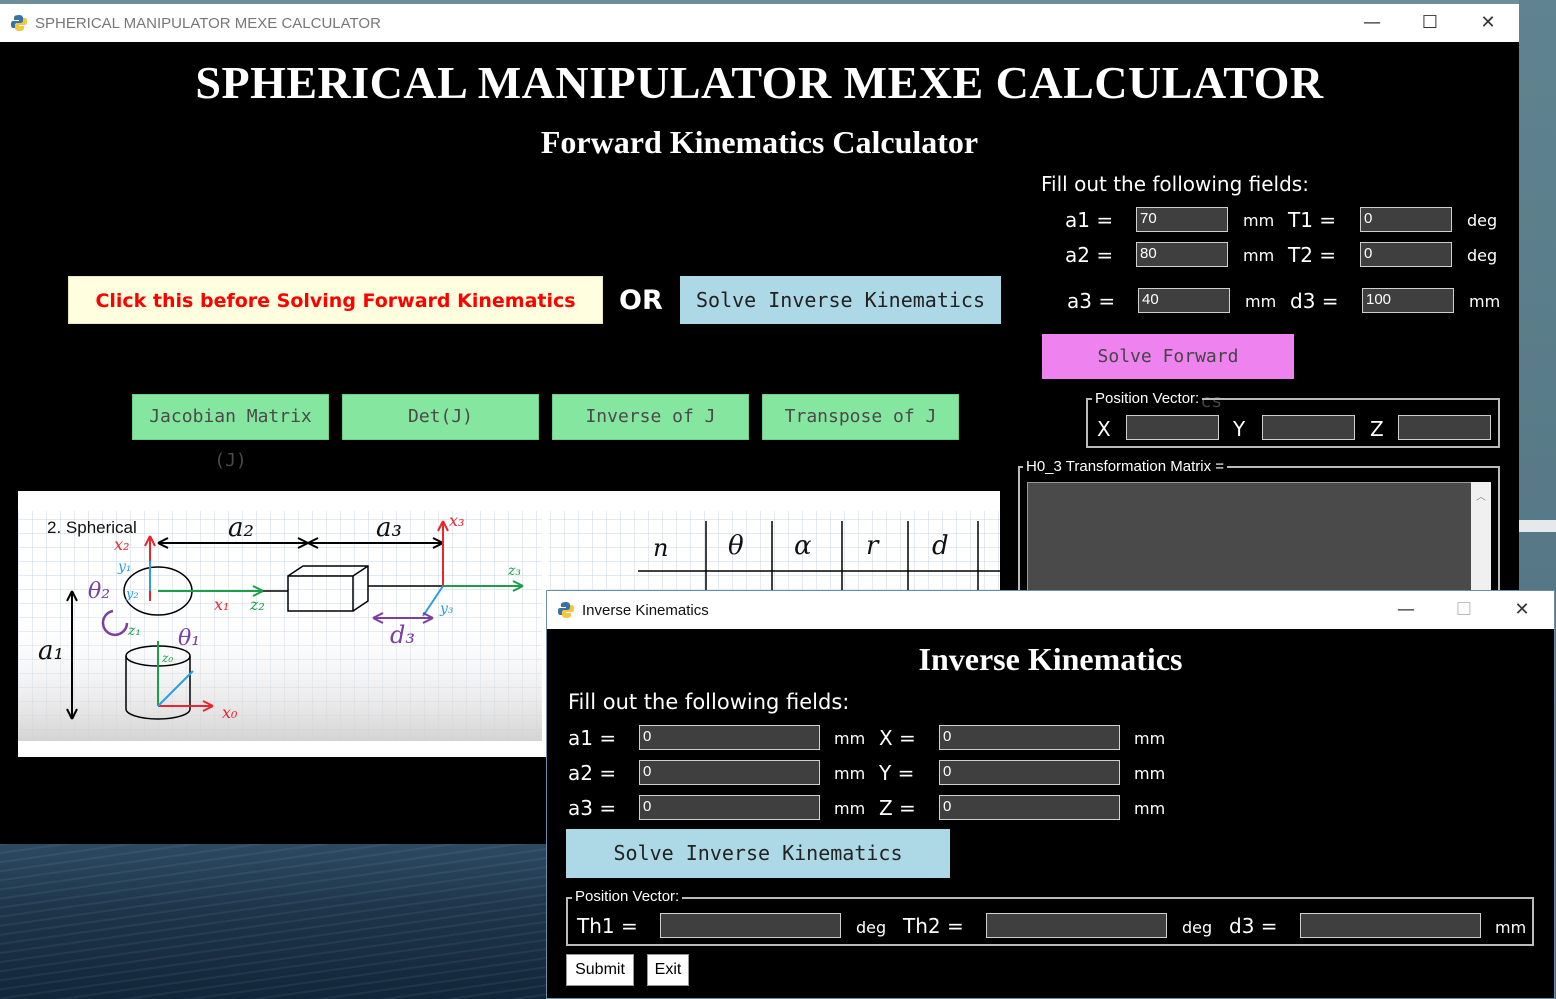 The width and height of the screenshot is (1556, 999). What do you see at coordinates (668, 970) in the screenshot?
I see `exit-button: Exit` at bounding box center [668, 970].